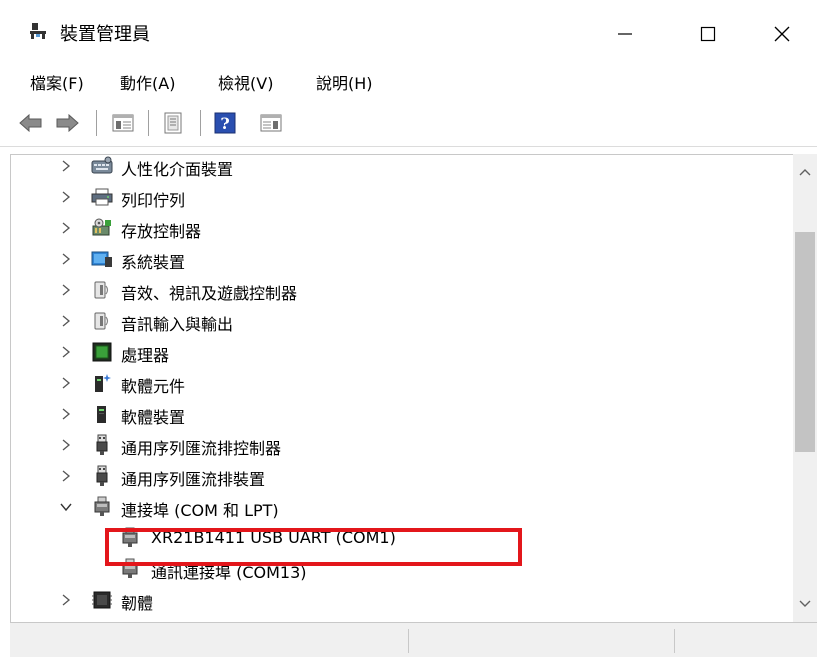  I want to click on storage-controller-icon, so click(102, 228).